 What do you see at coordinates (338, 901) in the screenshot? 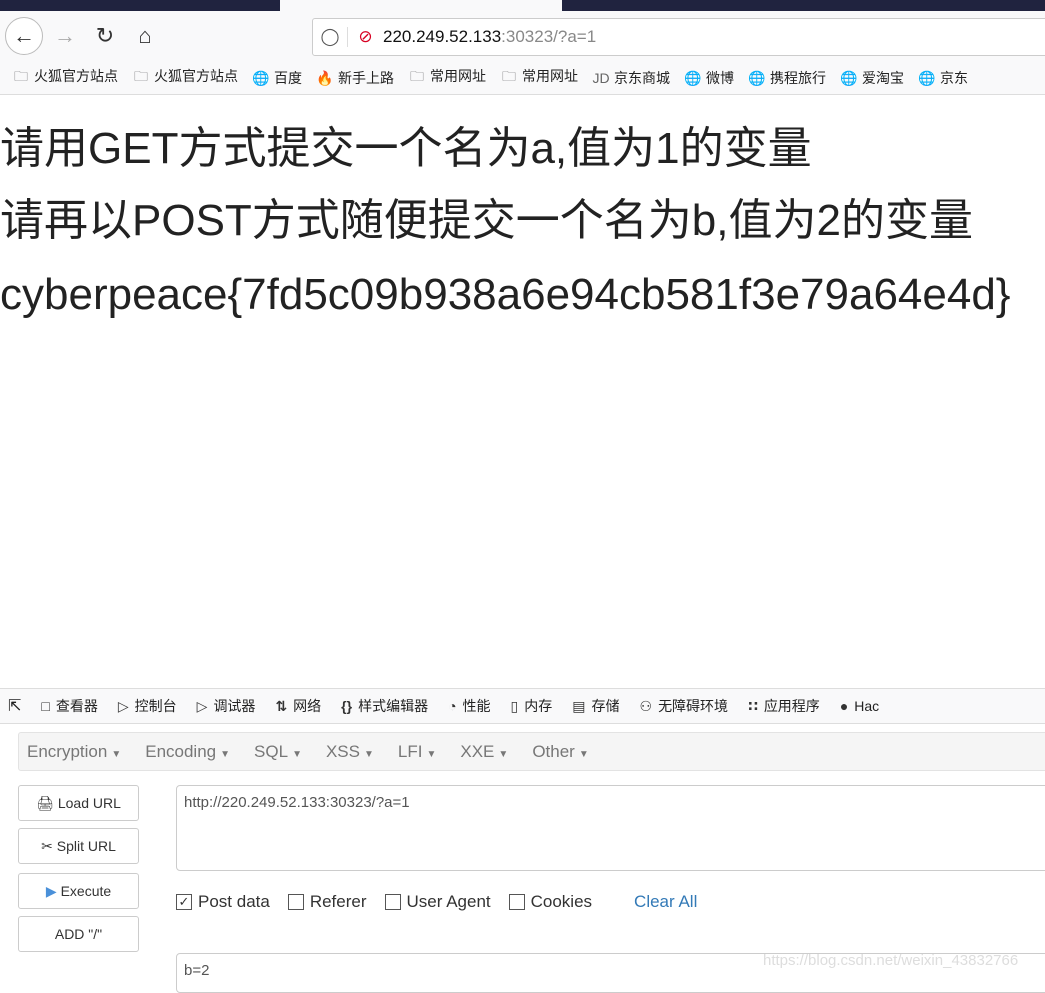
I see `checkbox-label: Referer` at bounding box center [338, 901].